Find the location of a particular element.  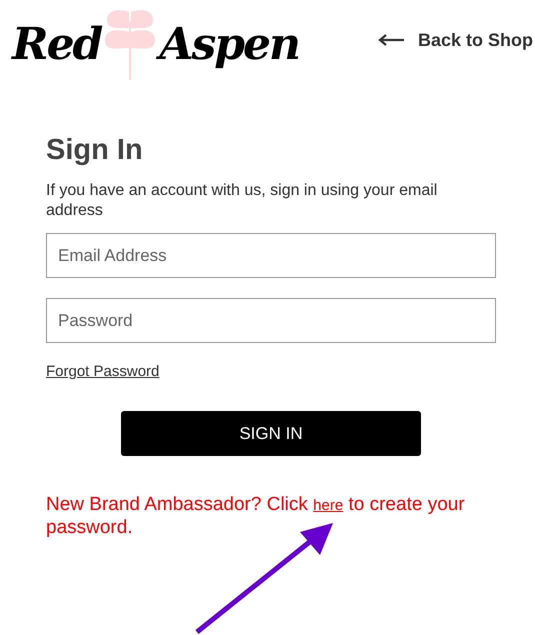

email-field: Email Address is located at coordinates (271, 255).